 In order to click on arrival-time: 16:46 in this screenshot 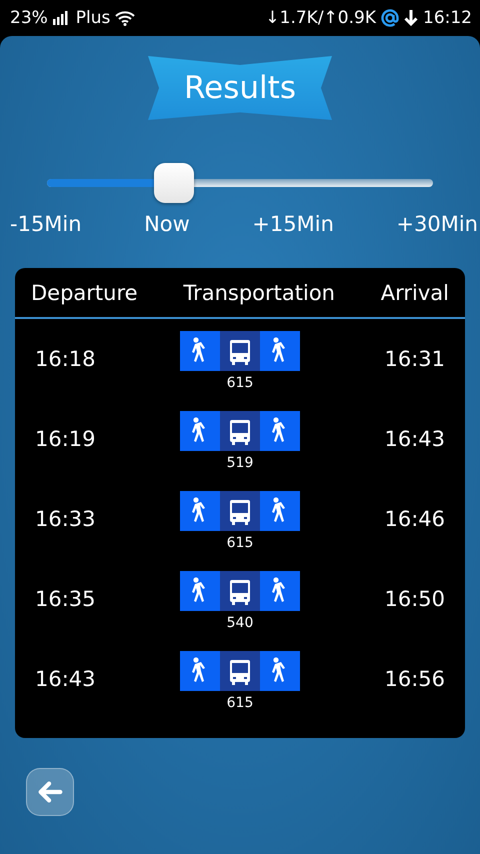, I will do `click(414, 519)`.